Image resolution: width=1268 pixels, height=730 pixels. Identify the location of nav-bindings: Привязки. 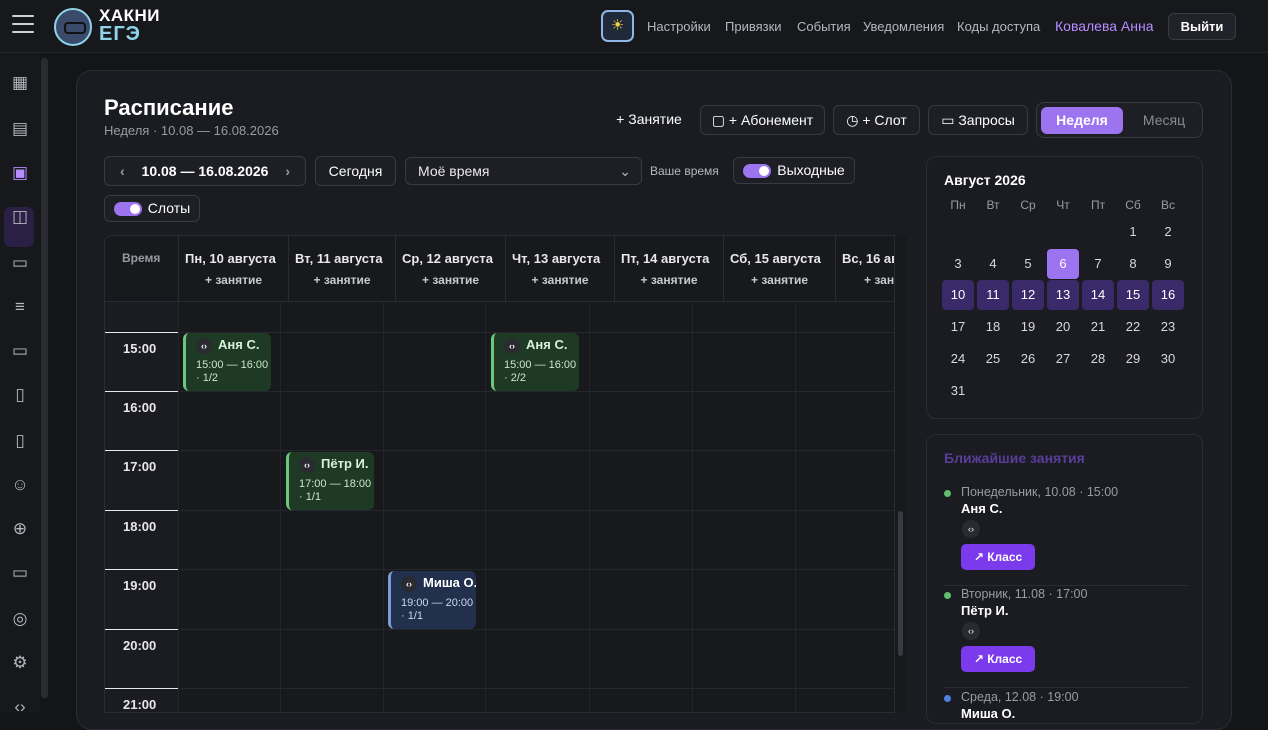
(753, 26).